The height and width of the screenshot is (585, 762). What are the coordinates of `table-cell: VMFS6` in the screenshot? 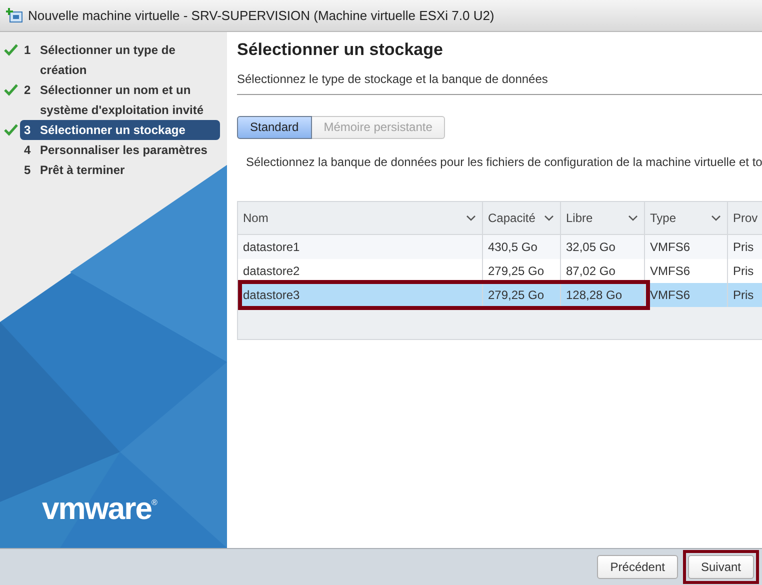 It's located at (686, 295).